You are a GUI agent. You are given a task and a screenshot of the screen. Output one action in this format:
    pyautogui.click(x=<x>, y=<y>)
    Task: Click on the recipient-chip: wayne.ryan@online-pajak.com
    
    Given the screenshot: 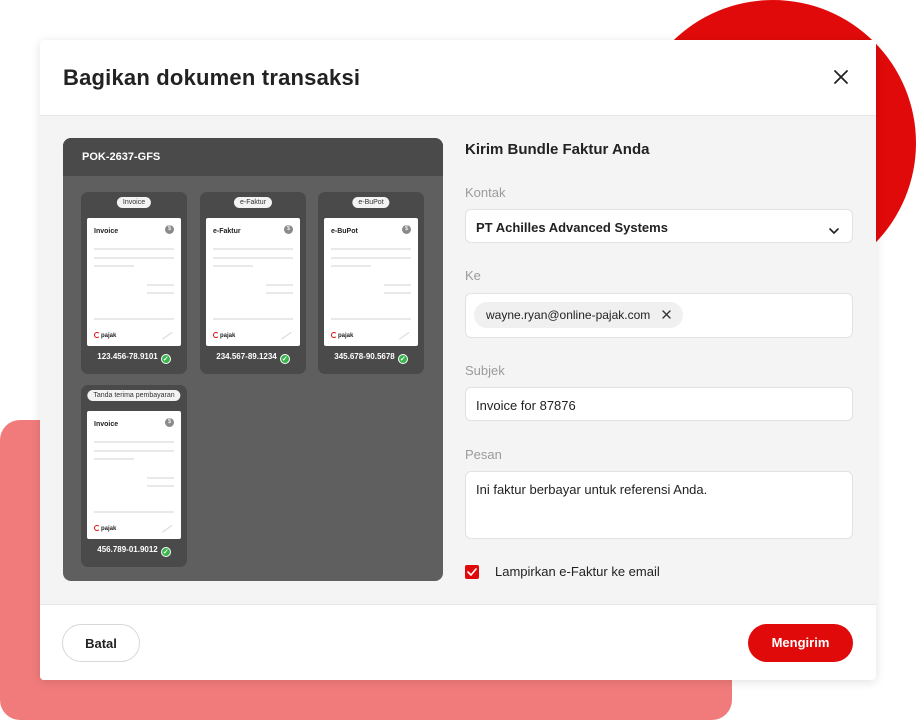 What is the action you would take?
    pyautogui.click(x=579, y=315)
    